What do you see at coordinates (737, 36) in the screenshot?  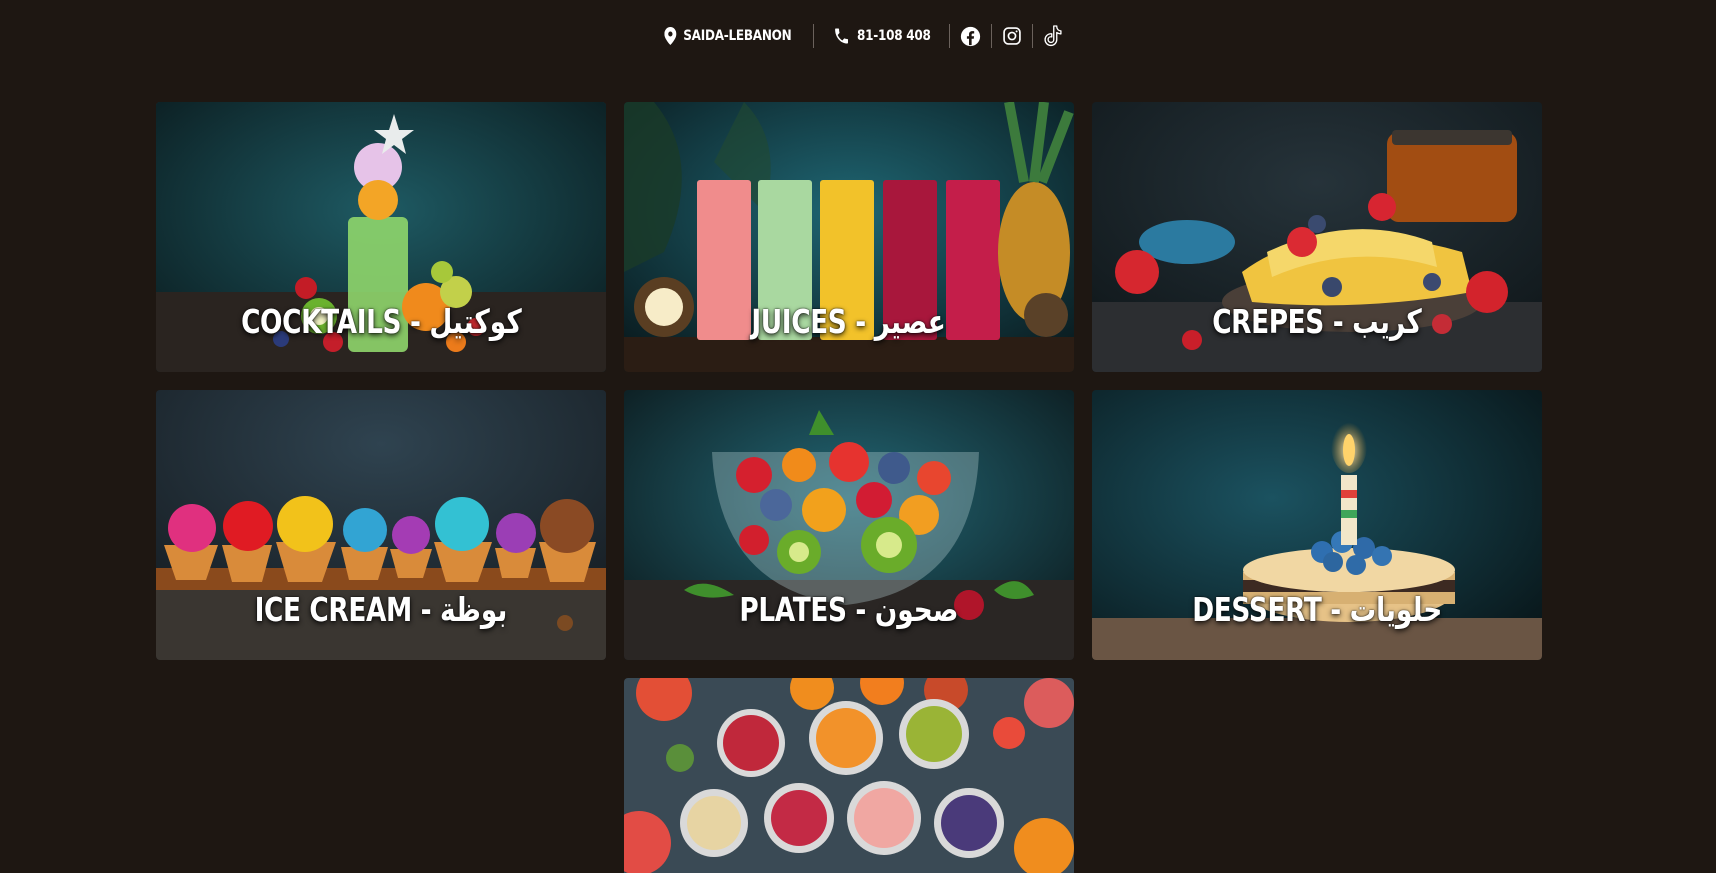 I see `location-text: SAIDA-LEBANON` at bounding box center [737, 36].